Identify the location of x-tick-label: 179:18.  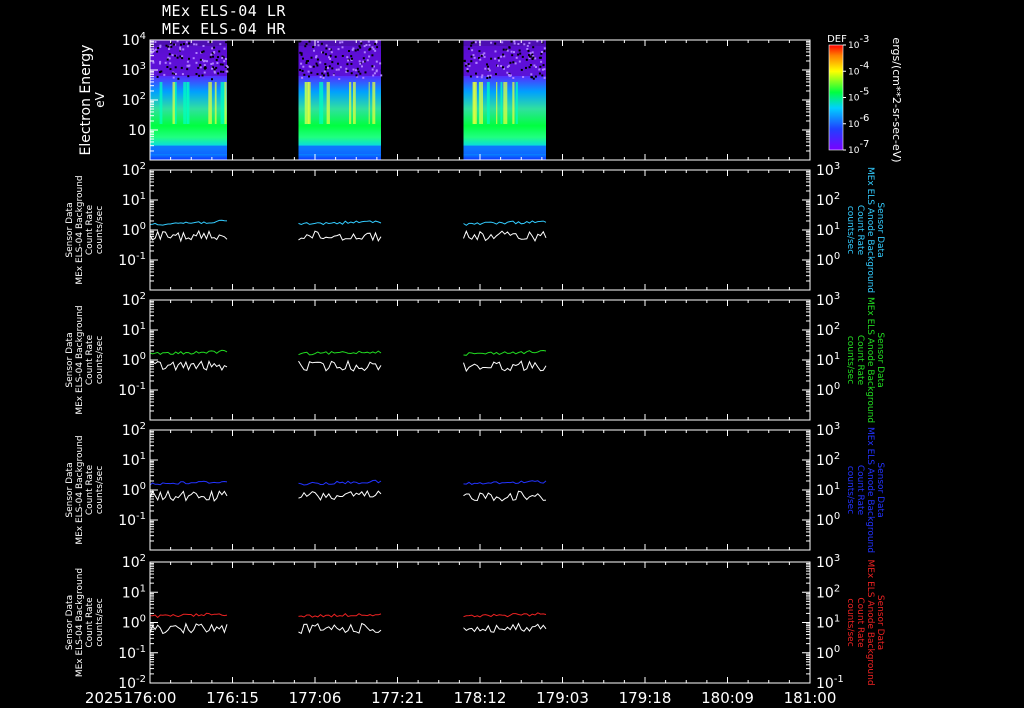
(645, 698).